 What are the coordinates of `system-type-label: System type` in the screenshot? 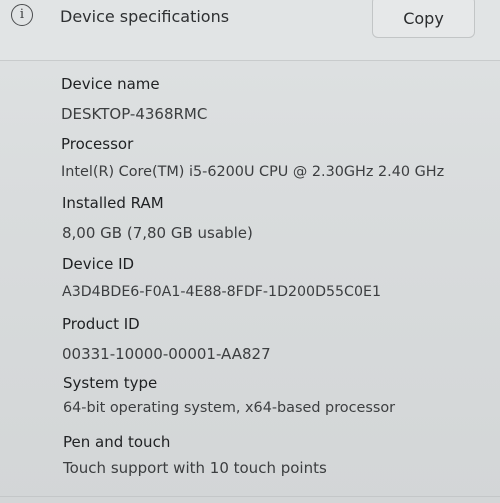 It's located at (110, 383).